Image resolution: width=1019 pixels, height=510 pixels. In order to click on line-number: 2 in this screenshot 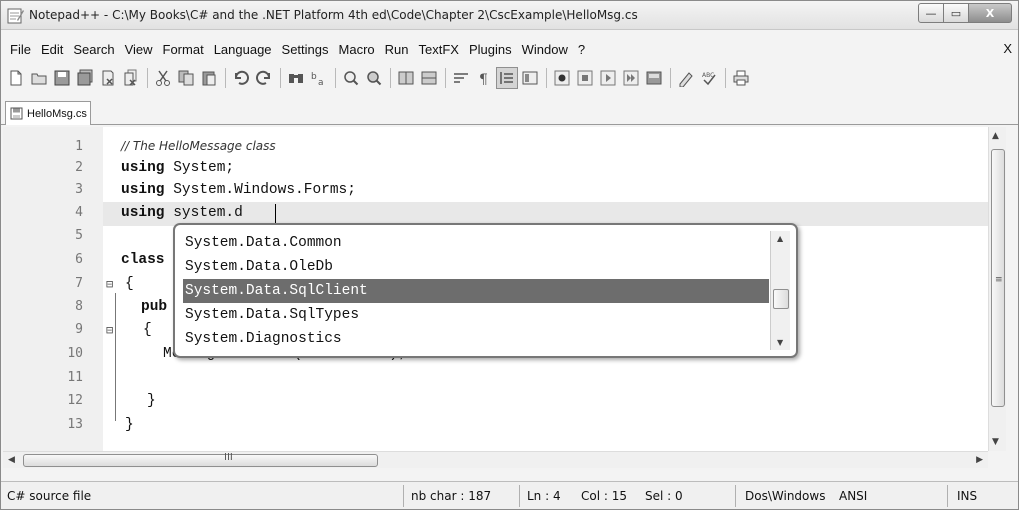, I will do `click(79, 167)`.